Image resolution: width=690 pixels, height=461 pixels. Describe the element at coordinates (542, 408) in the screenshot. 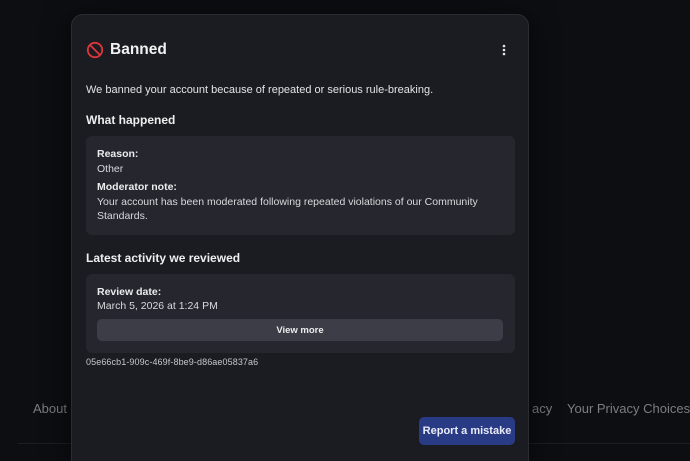

I see `footer-privacy-link: acy` at that location.